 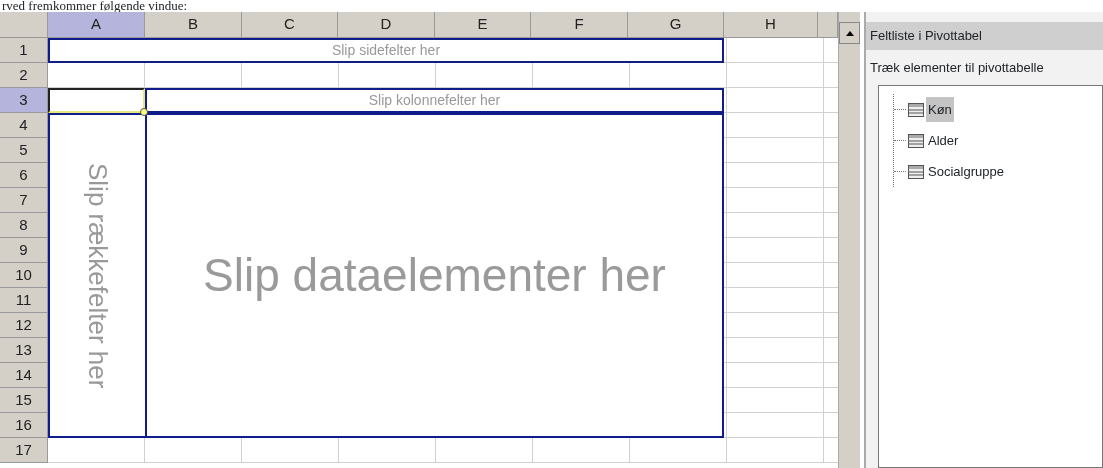 I want to click on row-header: 1, so click(x=24, y=50).